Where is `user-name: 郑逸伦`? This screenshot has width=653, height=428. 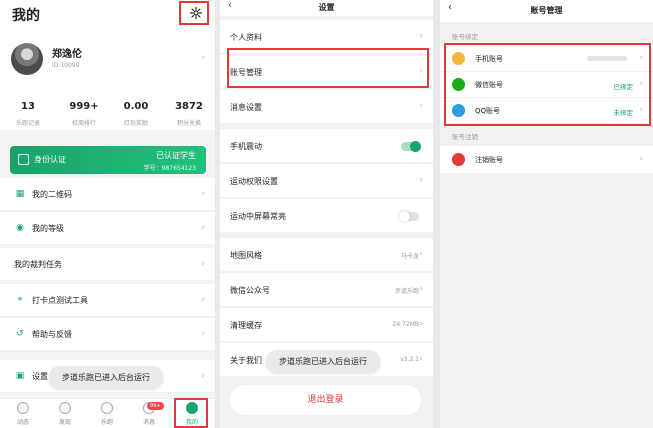
user-name: 郑逸伦 is located at coordinates (67, 54).